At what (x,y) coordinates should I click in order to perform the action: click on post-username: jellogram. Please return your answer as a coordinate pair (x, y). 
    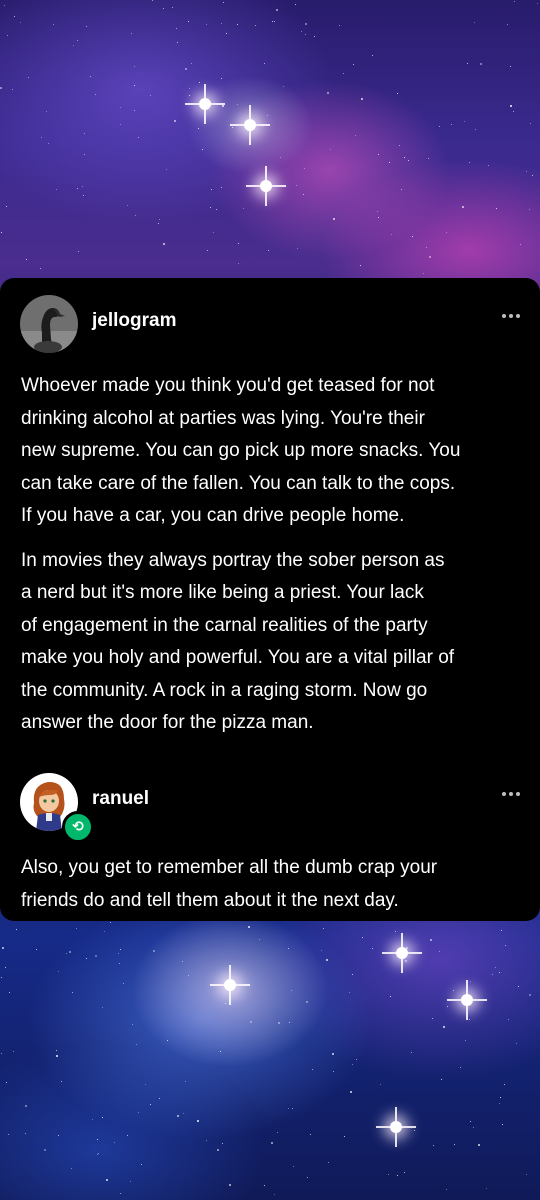
    Looking at the image, I should click on (134, 321).